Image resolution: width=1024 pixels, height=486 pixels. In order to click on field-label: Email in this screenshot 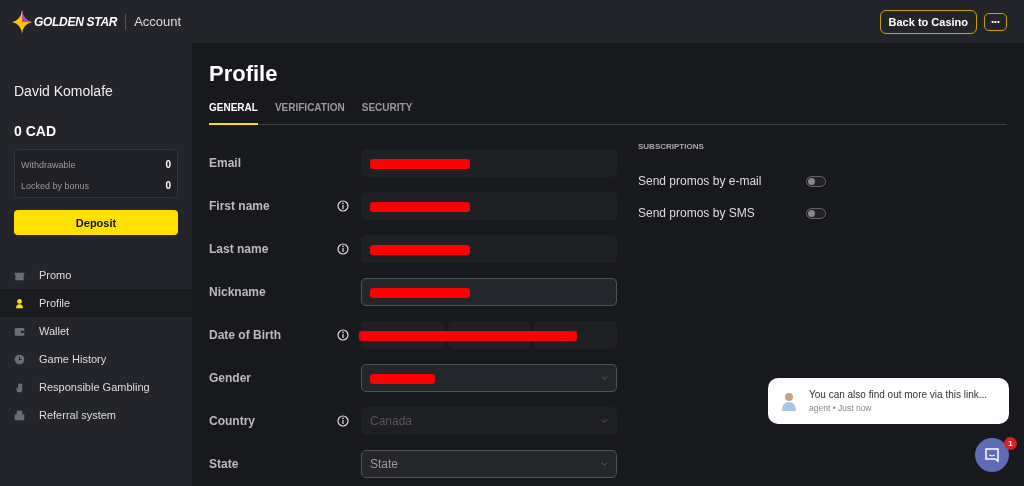, I will do `click(225, 162)`.